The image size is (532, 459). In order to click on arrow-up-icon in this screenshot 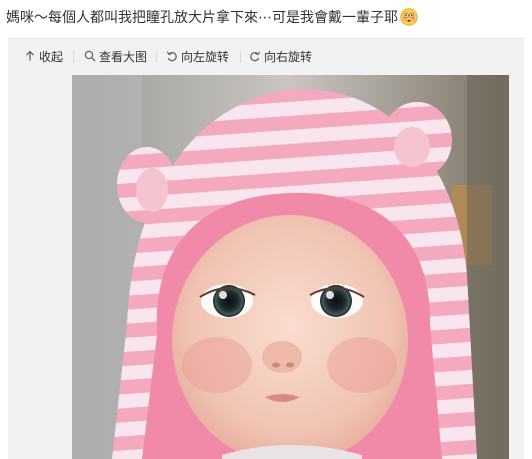, I will do `click(30, 55)`.